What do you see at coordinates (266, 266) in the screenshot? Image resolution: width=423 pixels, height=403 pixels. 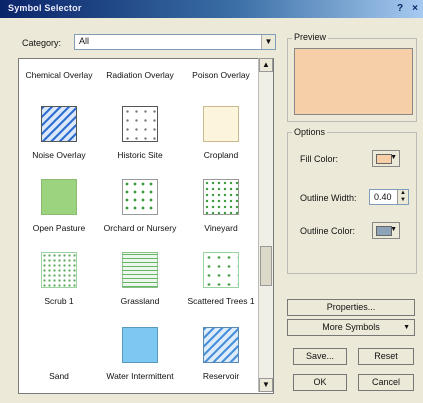 I see `scroll-thumb` at bounding box center [266, 266].